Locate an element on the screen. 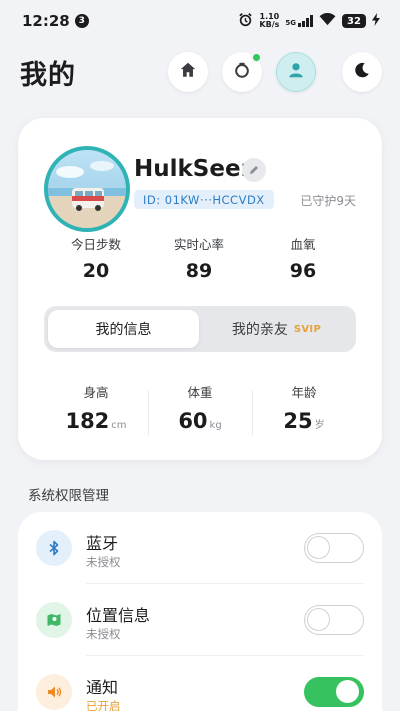 The height and width of the screenshot is (711, 400). permission-row-bluetooth: 蓝牙 未授权 is located at coordinates (200, 547).